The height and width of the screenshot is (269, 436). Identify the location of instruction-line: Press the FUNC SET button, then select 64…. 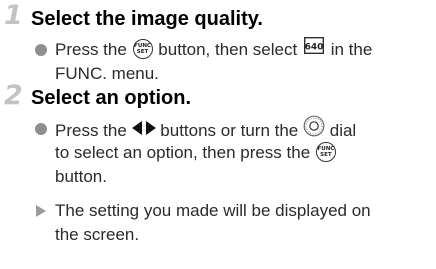
(214, 49).